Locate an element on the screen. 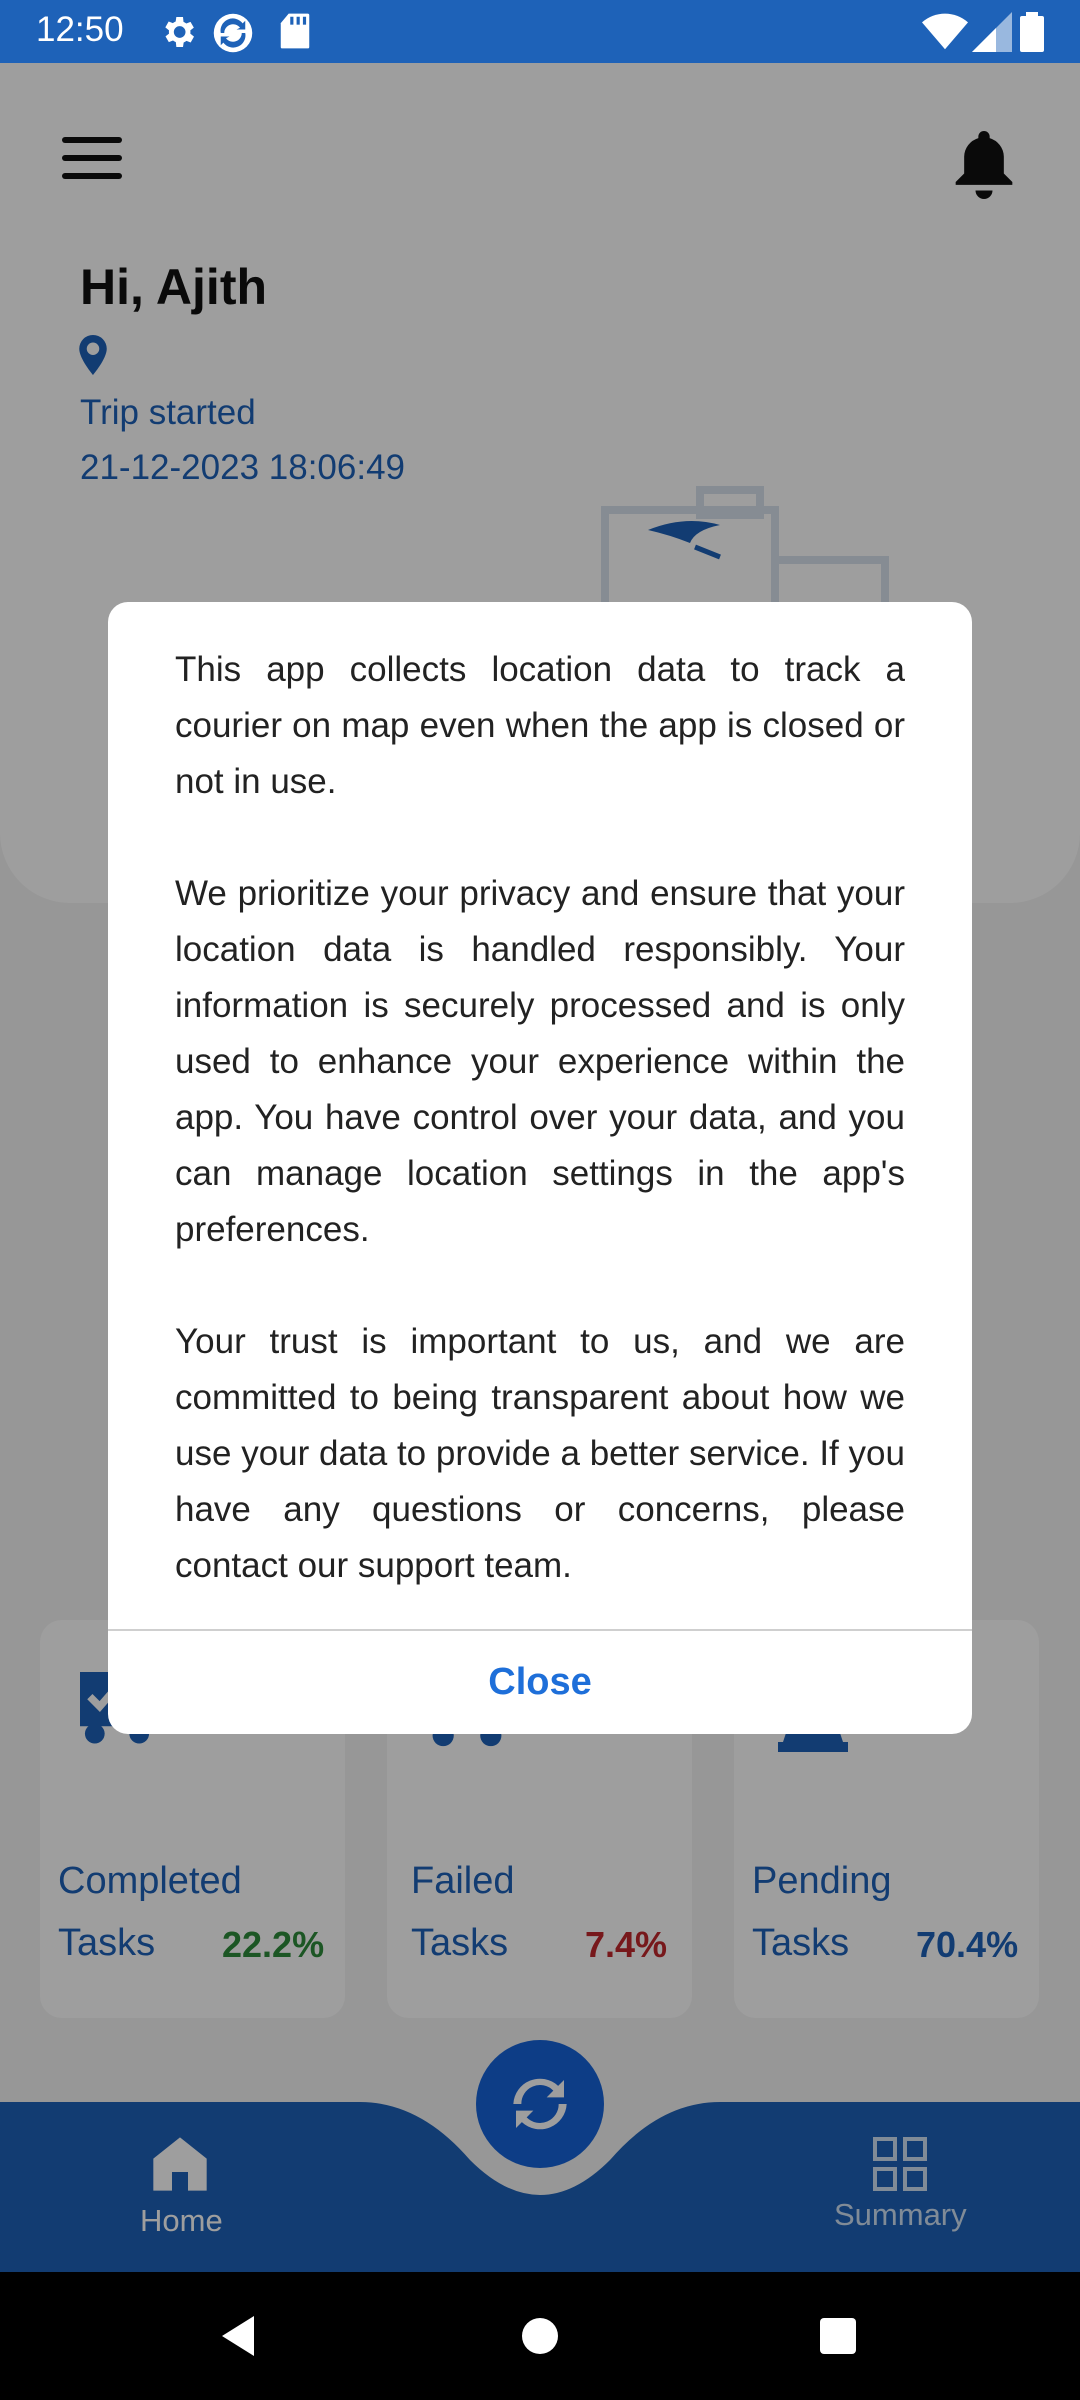 This screenshot has height=2400, width=1080. status-time: 12:50 is located at coordinates (80, 29).